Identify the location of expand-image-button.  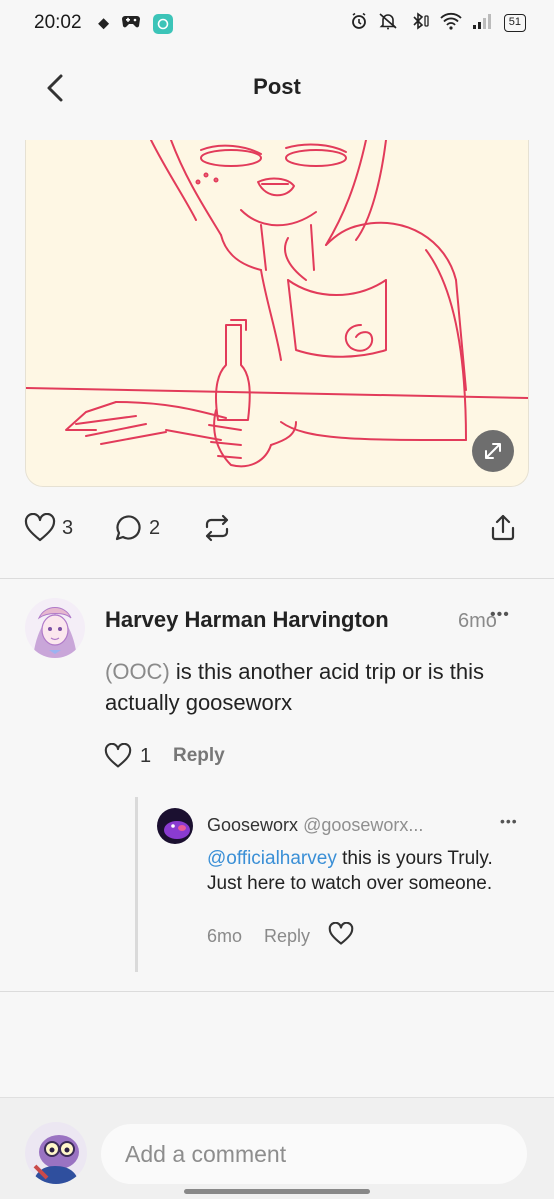
(493, 451).